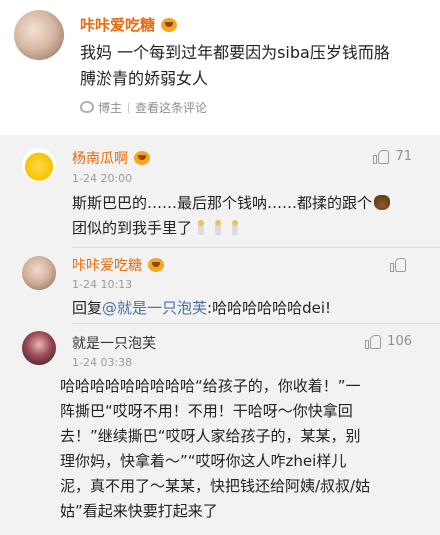 This screenshot has width=440, height=535. Describe the element at coordinates (107, 266) in the screenshot. I see `comment-author-name: 咔咔爱吃糖` at that location.